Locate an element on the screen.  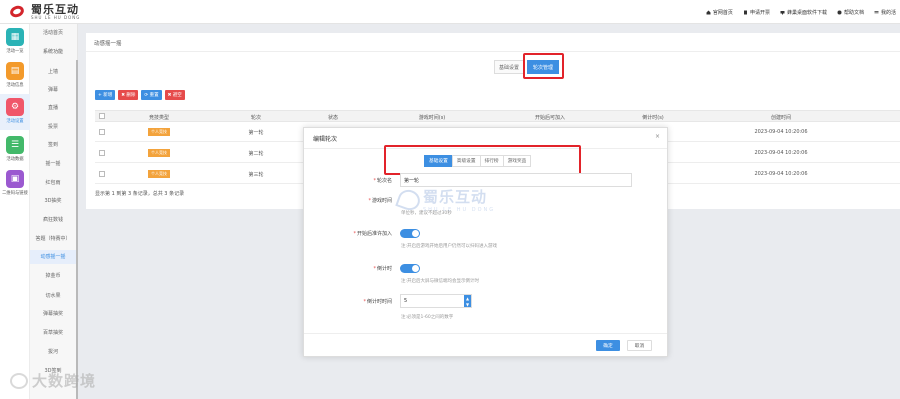
round-cell: 第三轮 is located at coordinates (256, 175).